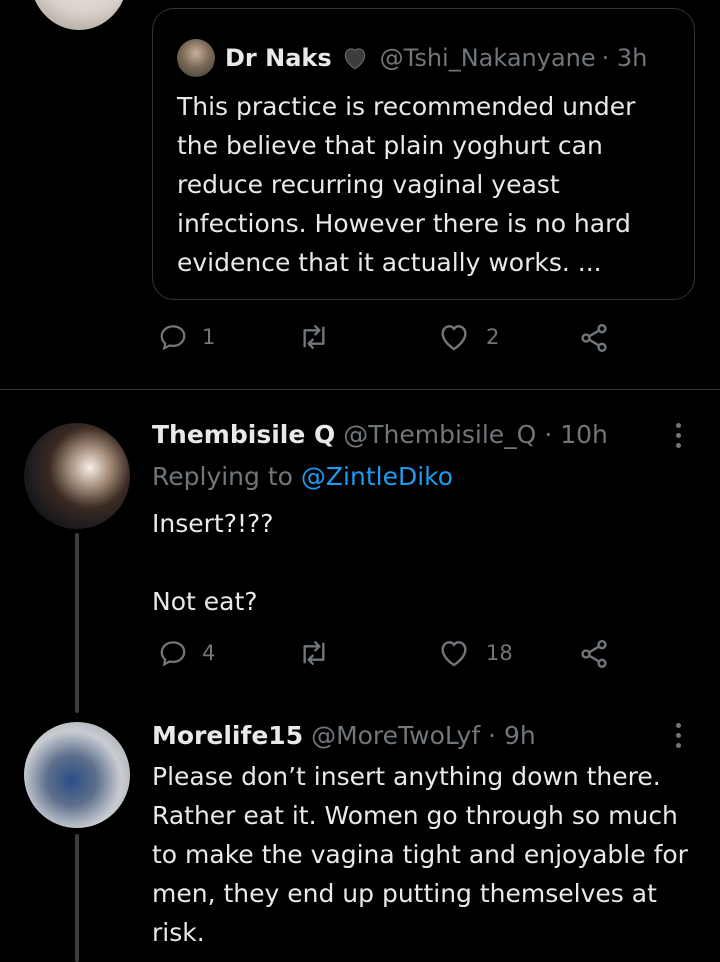 The width and height of the screenshot is (720, 962). What do you see at coordinates (468, 337) in the screenshot?
I see `like-button: 2` at bounding box center [468, 337].